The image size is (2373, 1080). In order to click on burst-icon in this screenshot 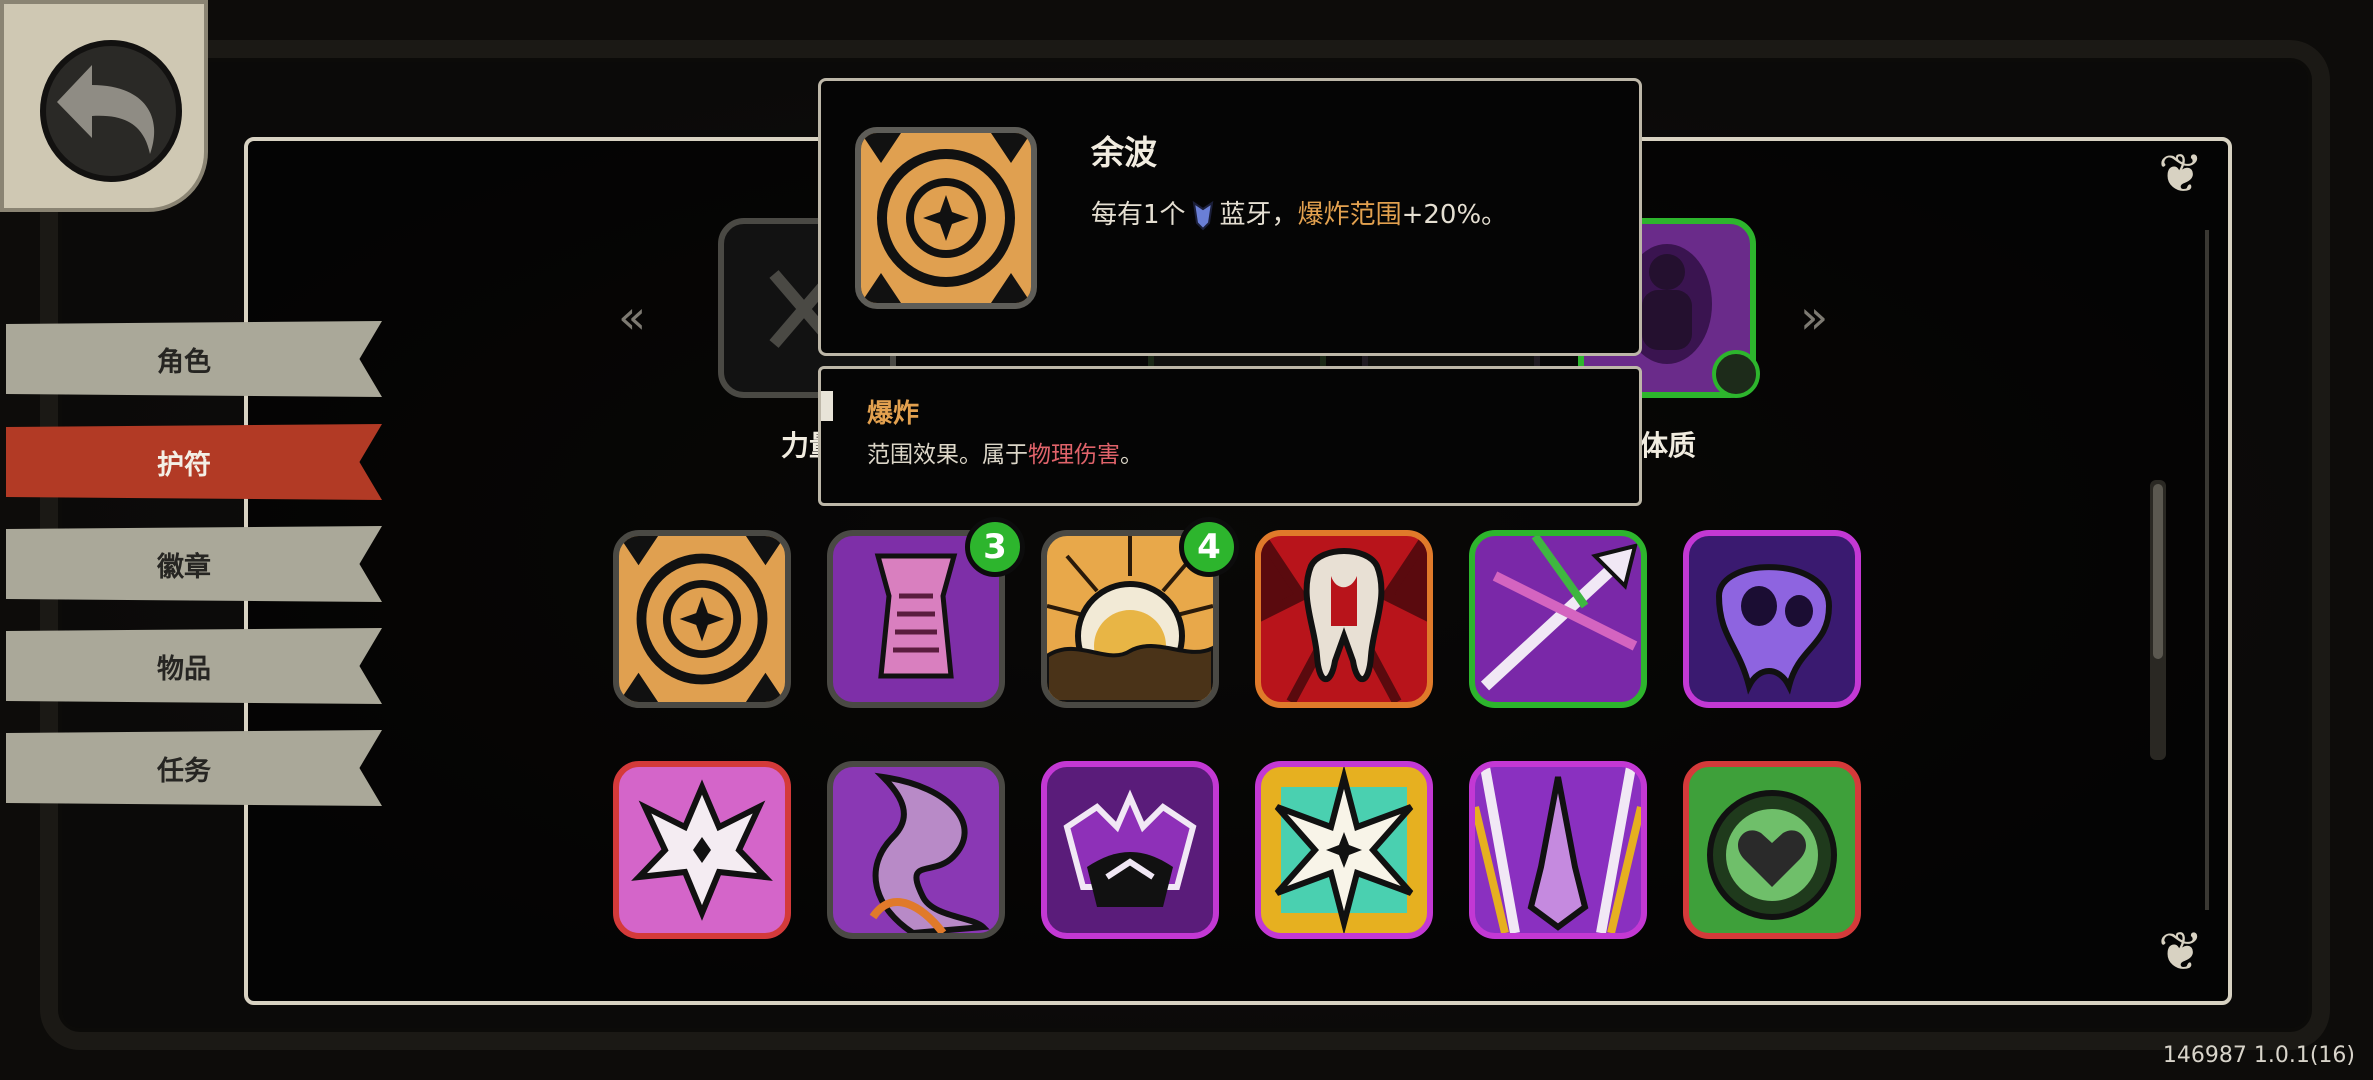, I will do `click(1344, 850)`.